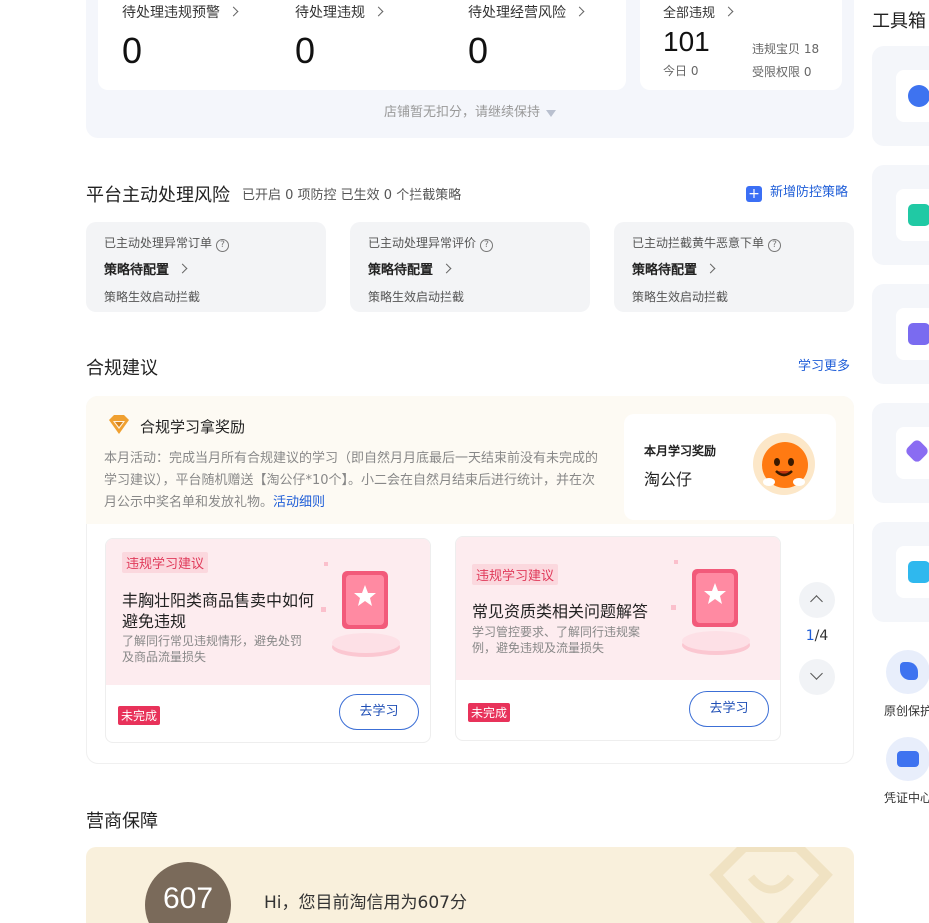 This screenshot has width=929, height=923. What do you see at coordinates (305, 50) in the screenshot?
I see `pending-violation-count: 0` at bounding box center [305, 50].